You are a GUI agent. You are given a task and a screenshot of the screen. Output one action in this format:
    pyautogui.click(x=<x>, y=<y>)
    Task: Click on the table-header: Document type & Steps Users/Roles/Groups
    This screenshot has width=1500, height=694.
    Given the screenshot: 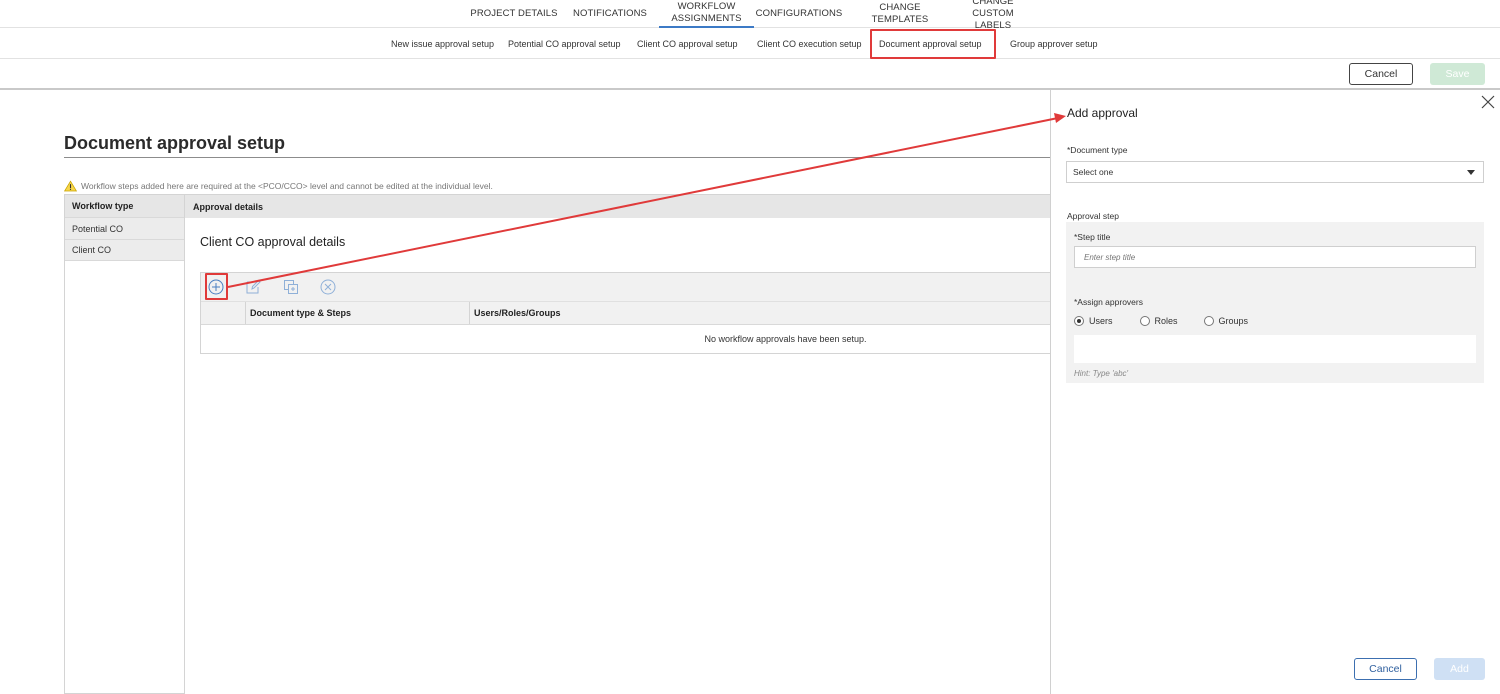 What is the action you would take?
    pyautogui.click(x=625, y=313)
    